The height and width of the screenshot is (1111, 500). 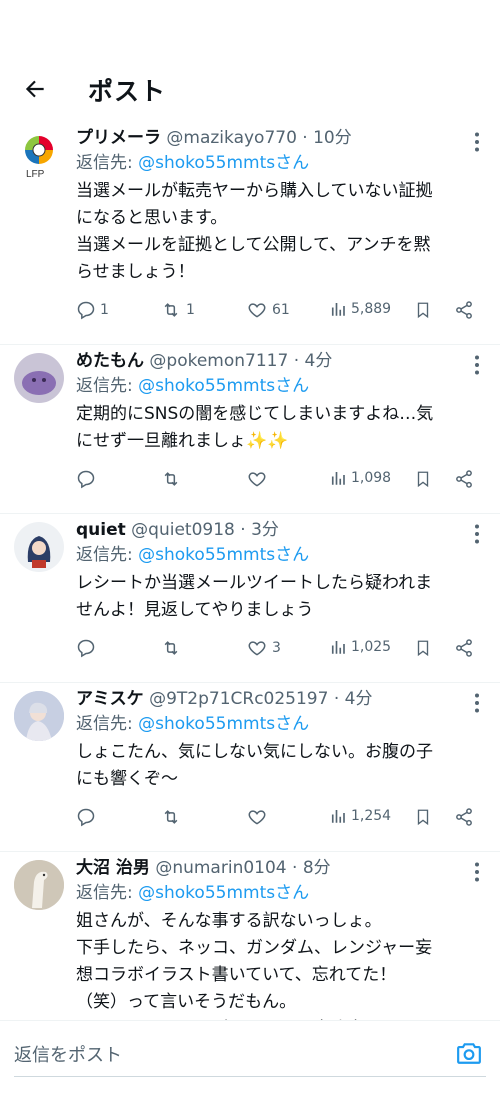 I want to click on like-button: 61, so click(x=268, y=310).